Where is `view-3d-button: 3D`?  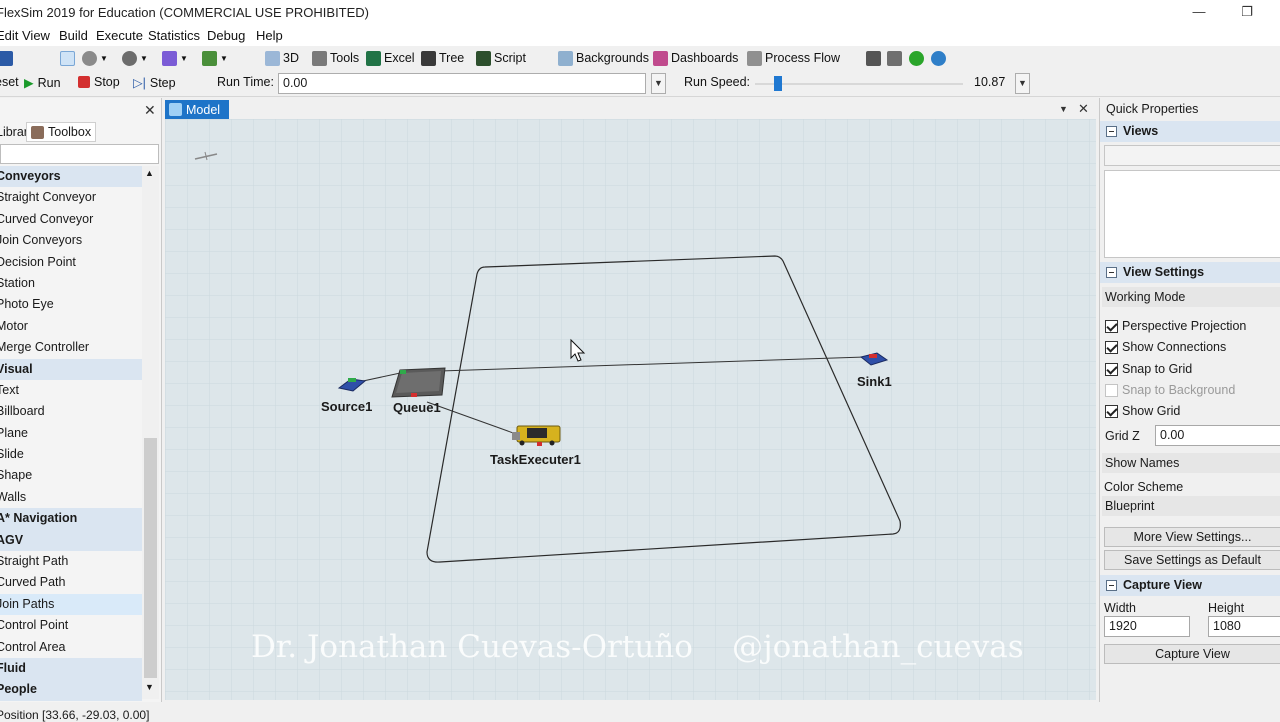 view-3d-button: 3D is located at coordinates (282, 58).